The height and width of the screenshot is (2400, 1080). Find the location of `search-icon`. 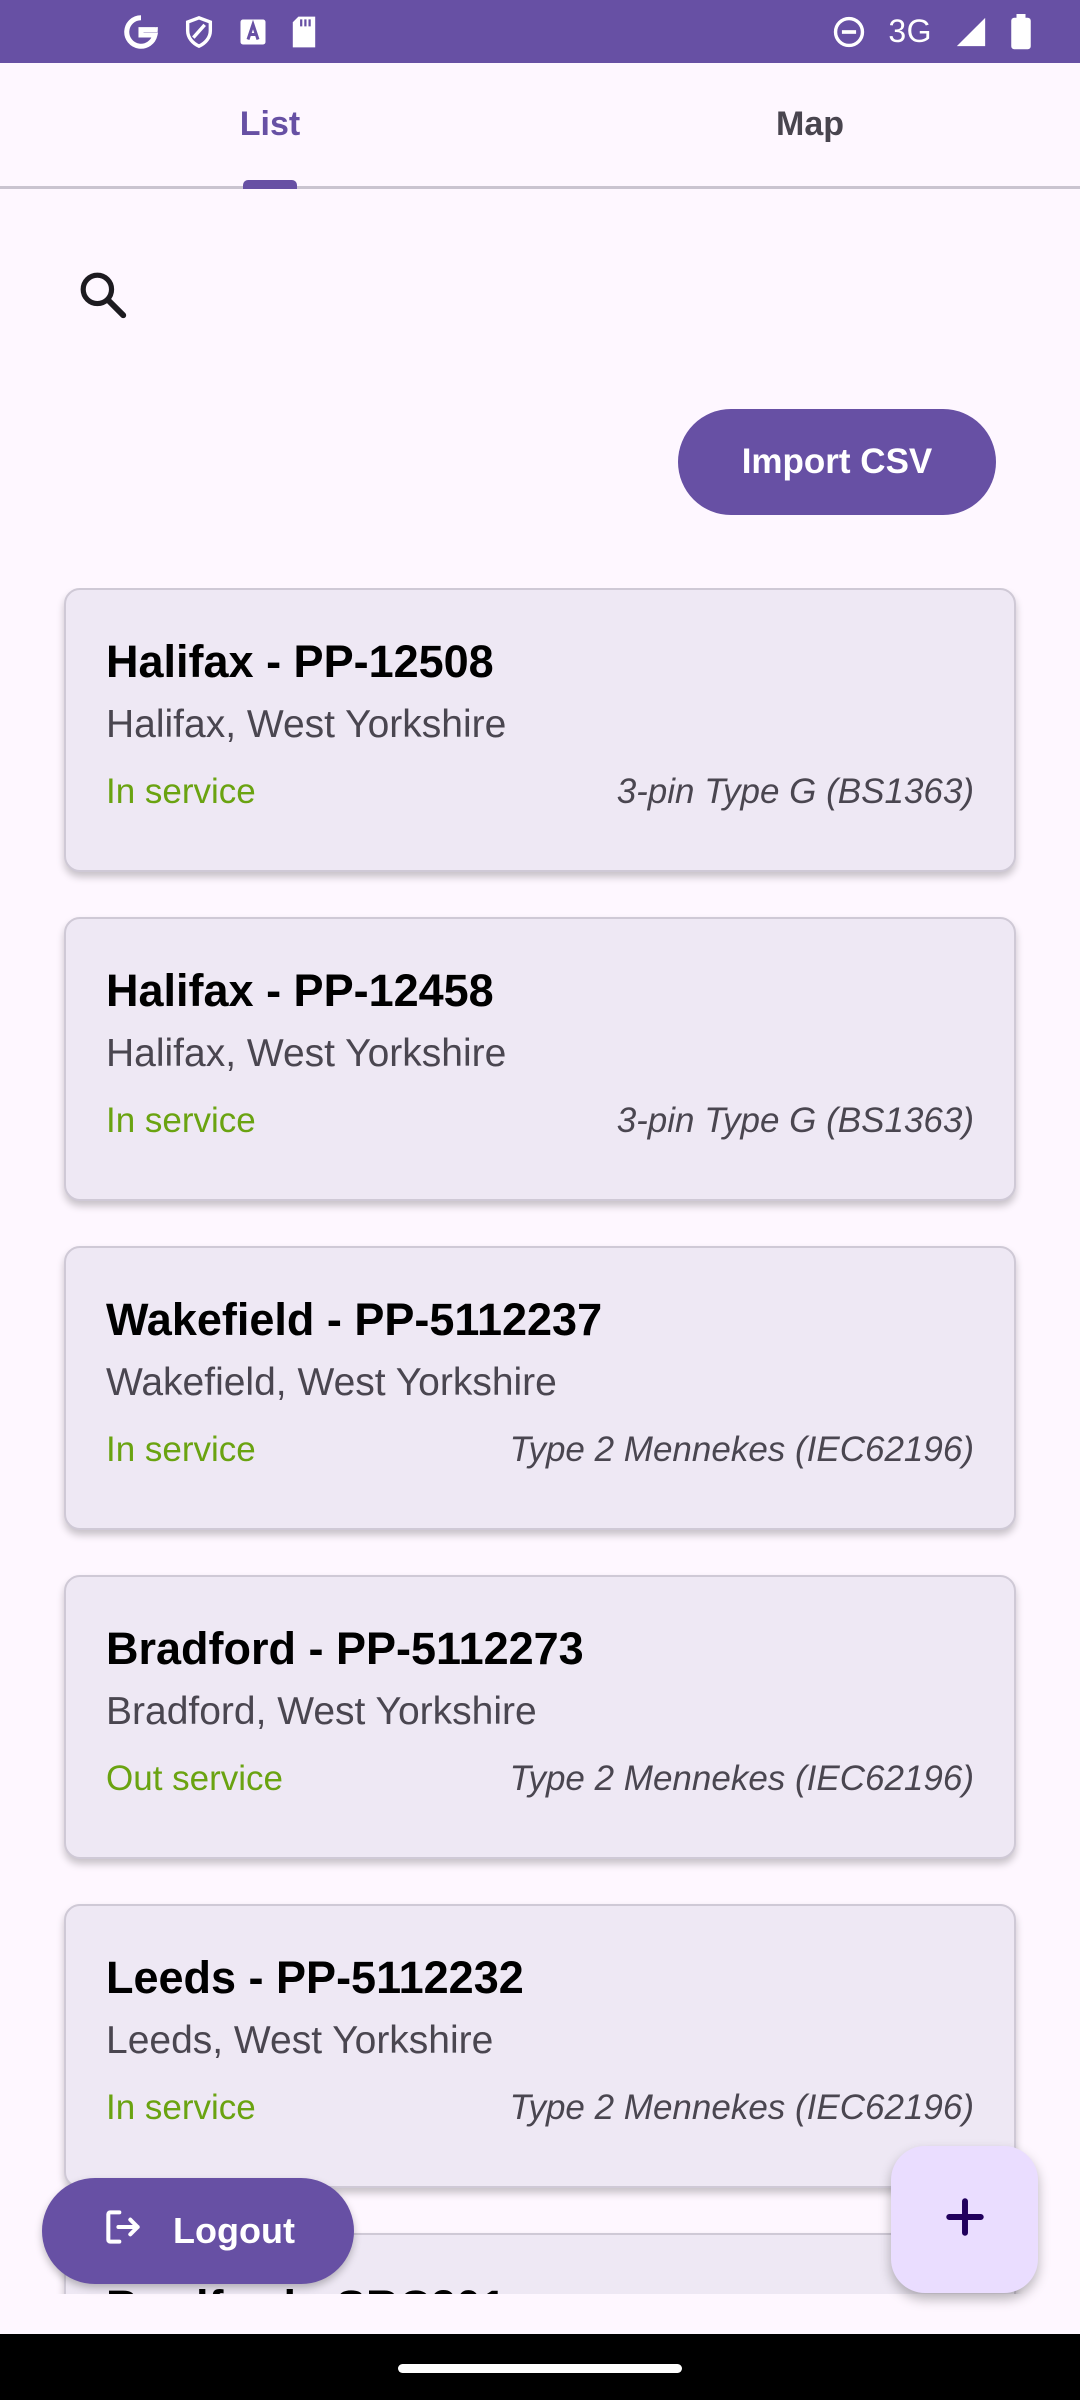

search-icon is located at coordinates (103, 295).